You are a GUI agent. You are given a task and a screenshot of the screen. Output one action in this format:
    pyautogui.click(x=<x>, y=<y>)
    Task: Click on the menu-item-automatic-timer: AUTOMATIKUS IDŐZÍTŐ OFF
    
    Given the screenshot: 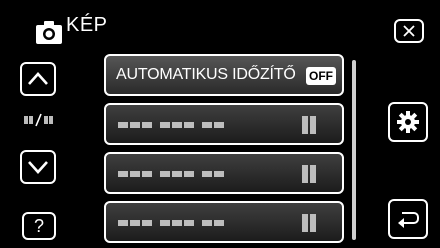 What is the action you would take?
    pyautogui.click(x=224, y=75)
    